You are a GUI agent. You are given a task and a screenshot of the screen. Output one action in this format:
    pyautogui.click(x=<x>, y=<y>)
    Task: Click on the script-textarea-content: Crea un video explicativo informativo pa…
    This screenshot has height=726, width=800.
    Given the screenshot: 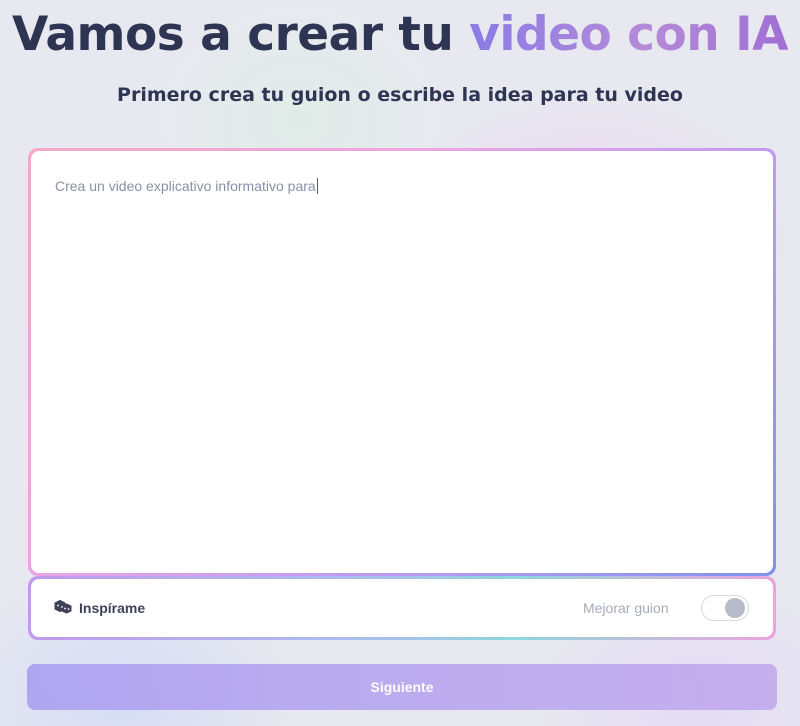 What is the action you would take?
    pyautogui.click(x=186, y=186)
    